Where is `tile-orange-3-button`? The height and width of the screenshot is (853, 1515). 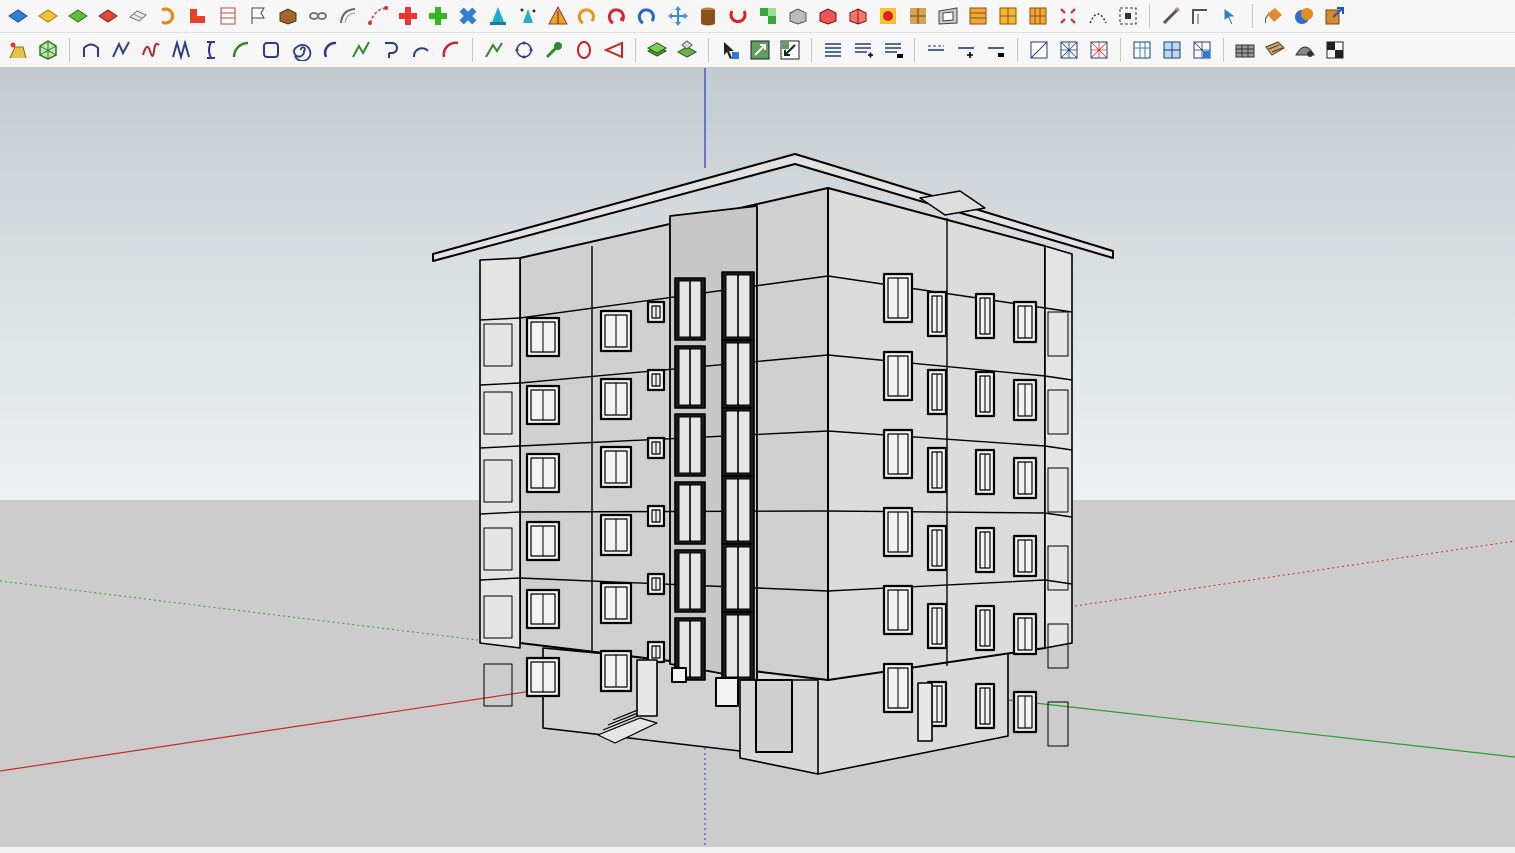
tile-orange-3-button is located at coordinates (1038, 16).